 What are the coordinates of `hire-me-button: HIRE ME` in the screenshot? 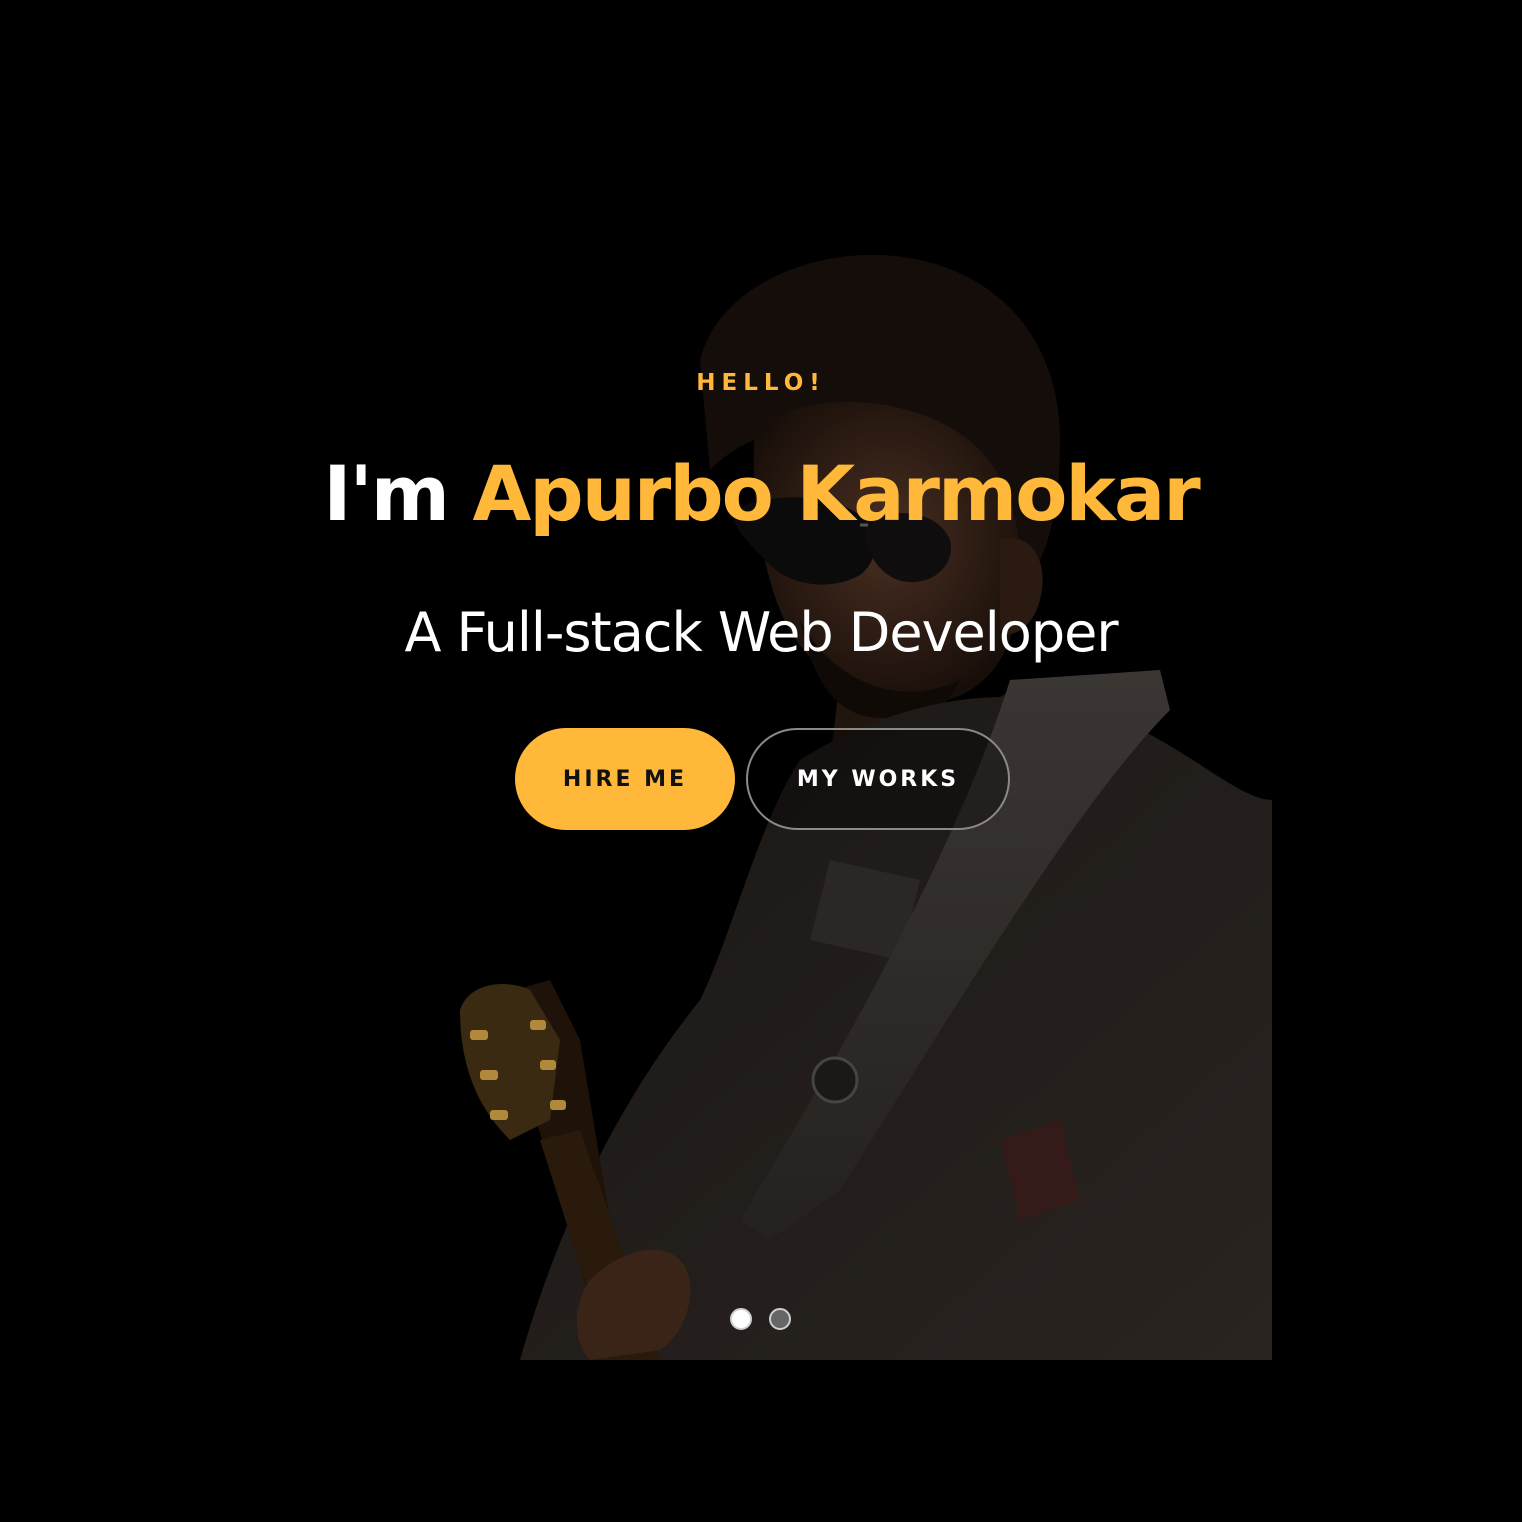 It's located at (625, 779).